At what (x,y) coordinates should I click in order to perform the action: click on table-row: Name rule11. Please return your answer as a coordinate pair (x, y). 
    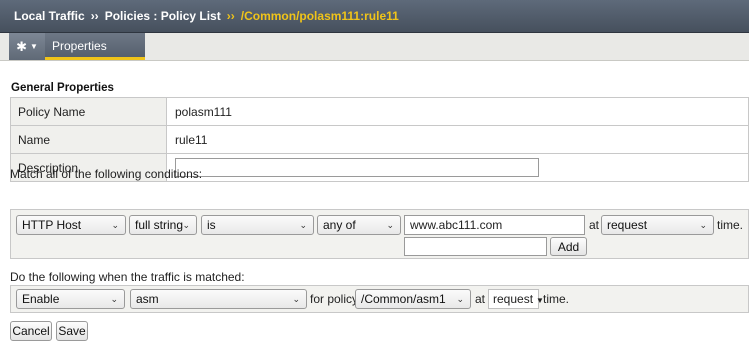
    Looking at the image, I should click on (379, 139).